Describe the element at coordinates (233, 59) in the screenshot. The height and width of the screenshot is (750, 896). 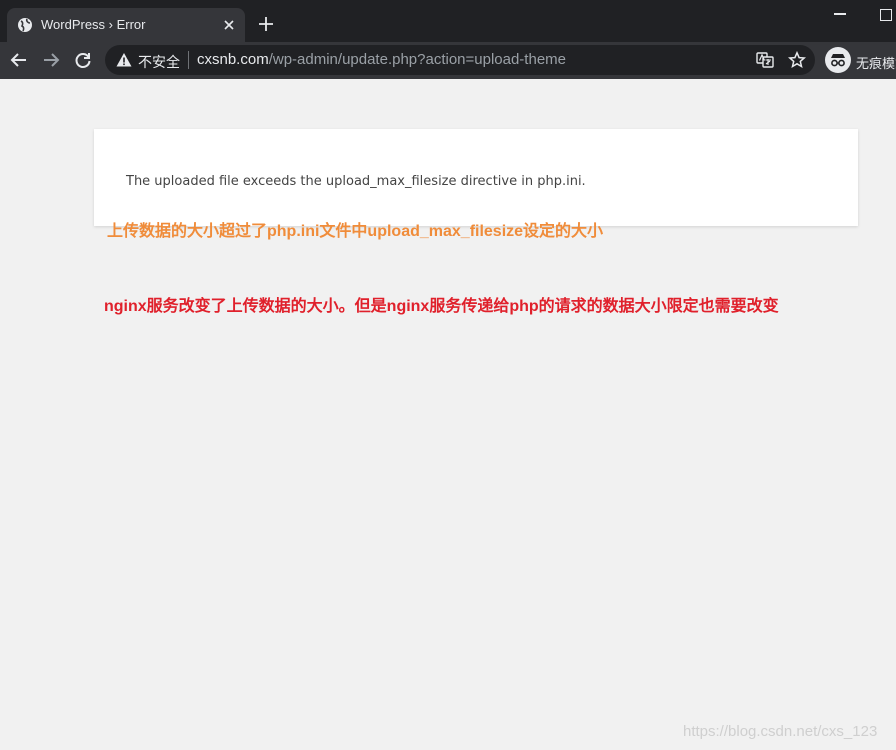
I see `url-host: cxsnb.com` at that location.